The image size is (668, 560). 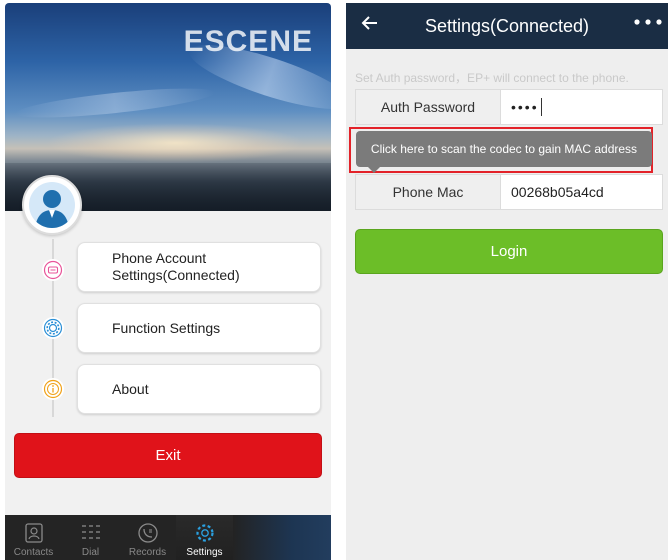 I want to click on contacts-icon, so click(x=34, y=533).